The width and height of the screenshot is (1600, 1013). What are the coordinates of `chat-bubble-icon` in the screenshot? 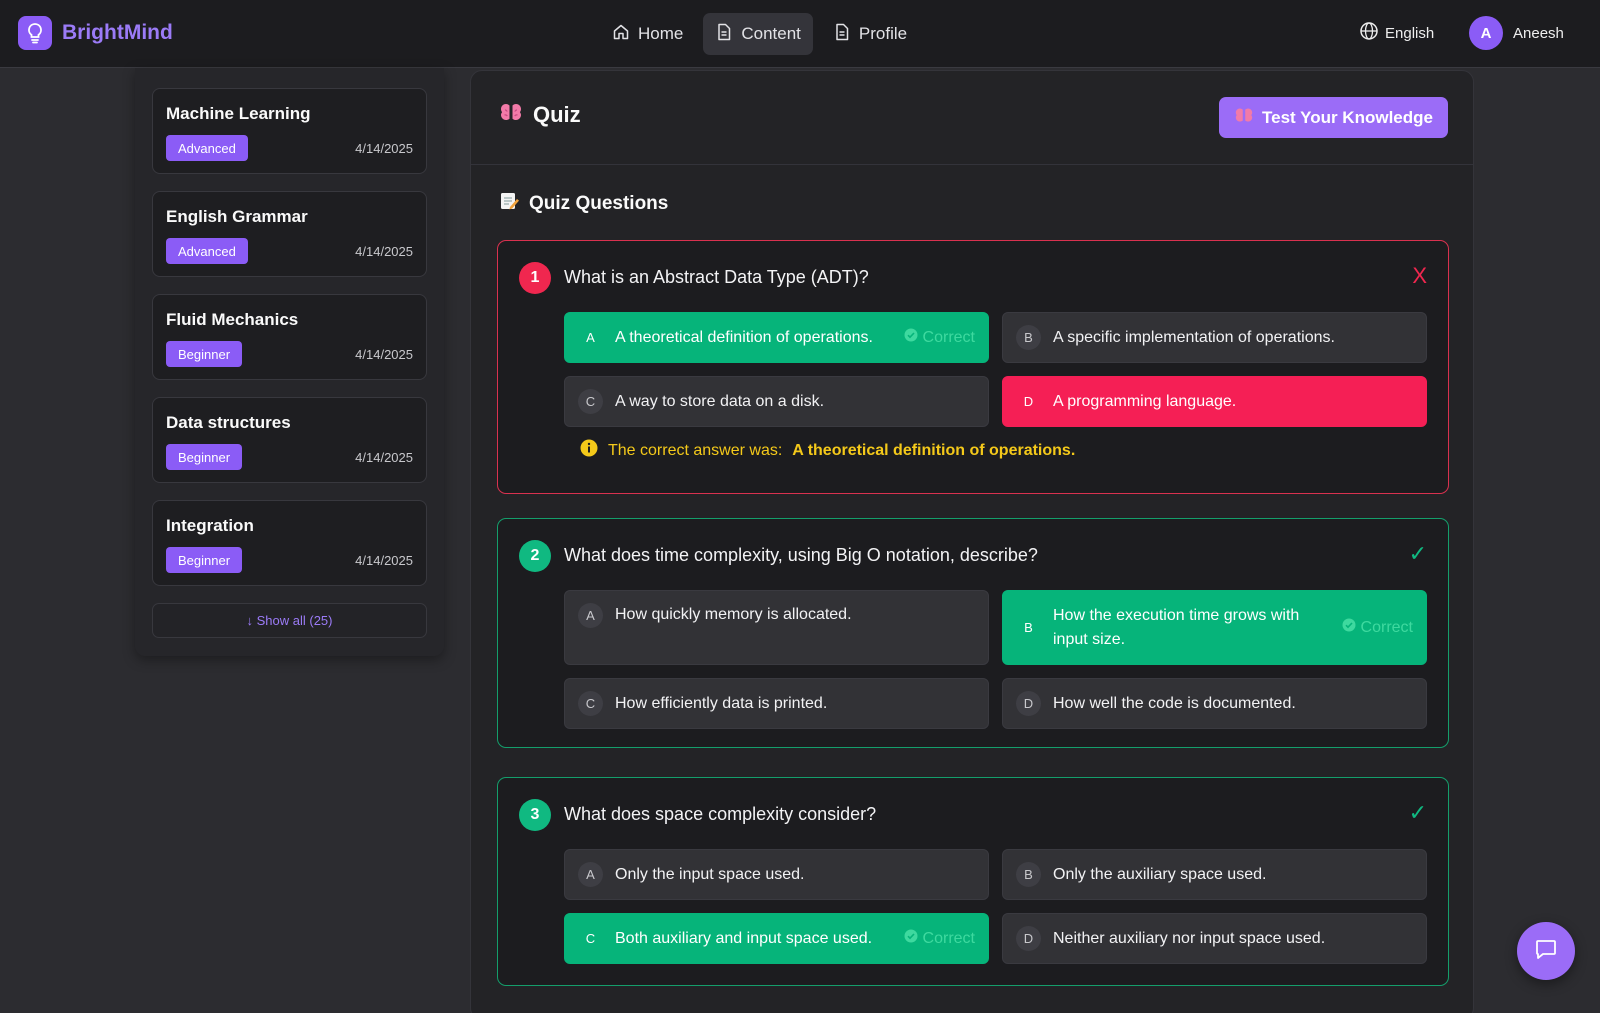 It's located at (1546, 951).